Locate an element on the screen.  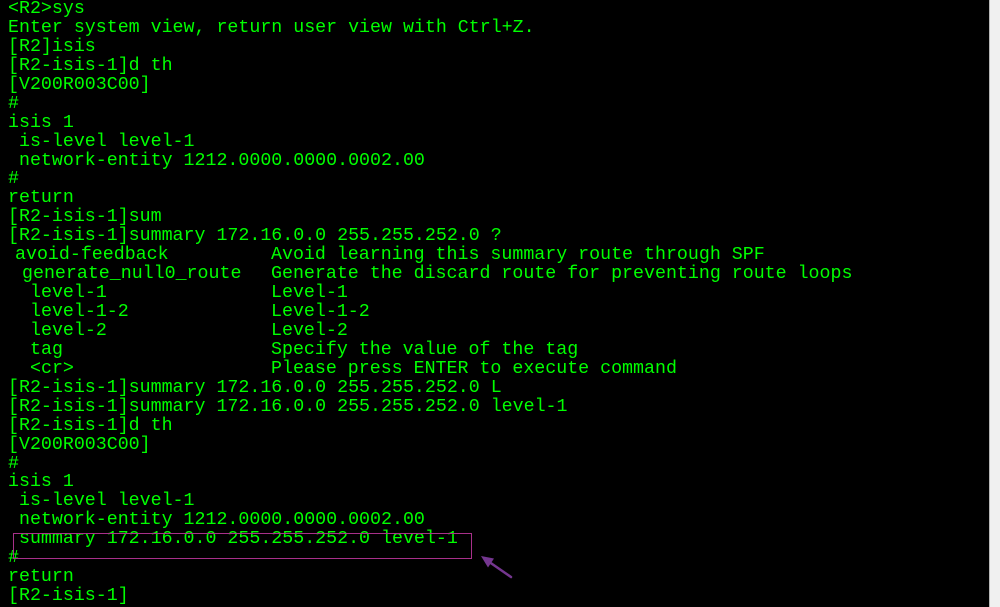
command-line-sum: [R2-isis-1]sum is located at coordinates (85, 217).